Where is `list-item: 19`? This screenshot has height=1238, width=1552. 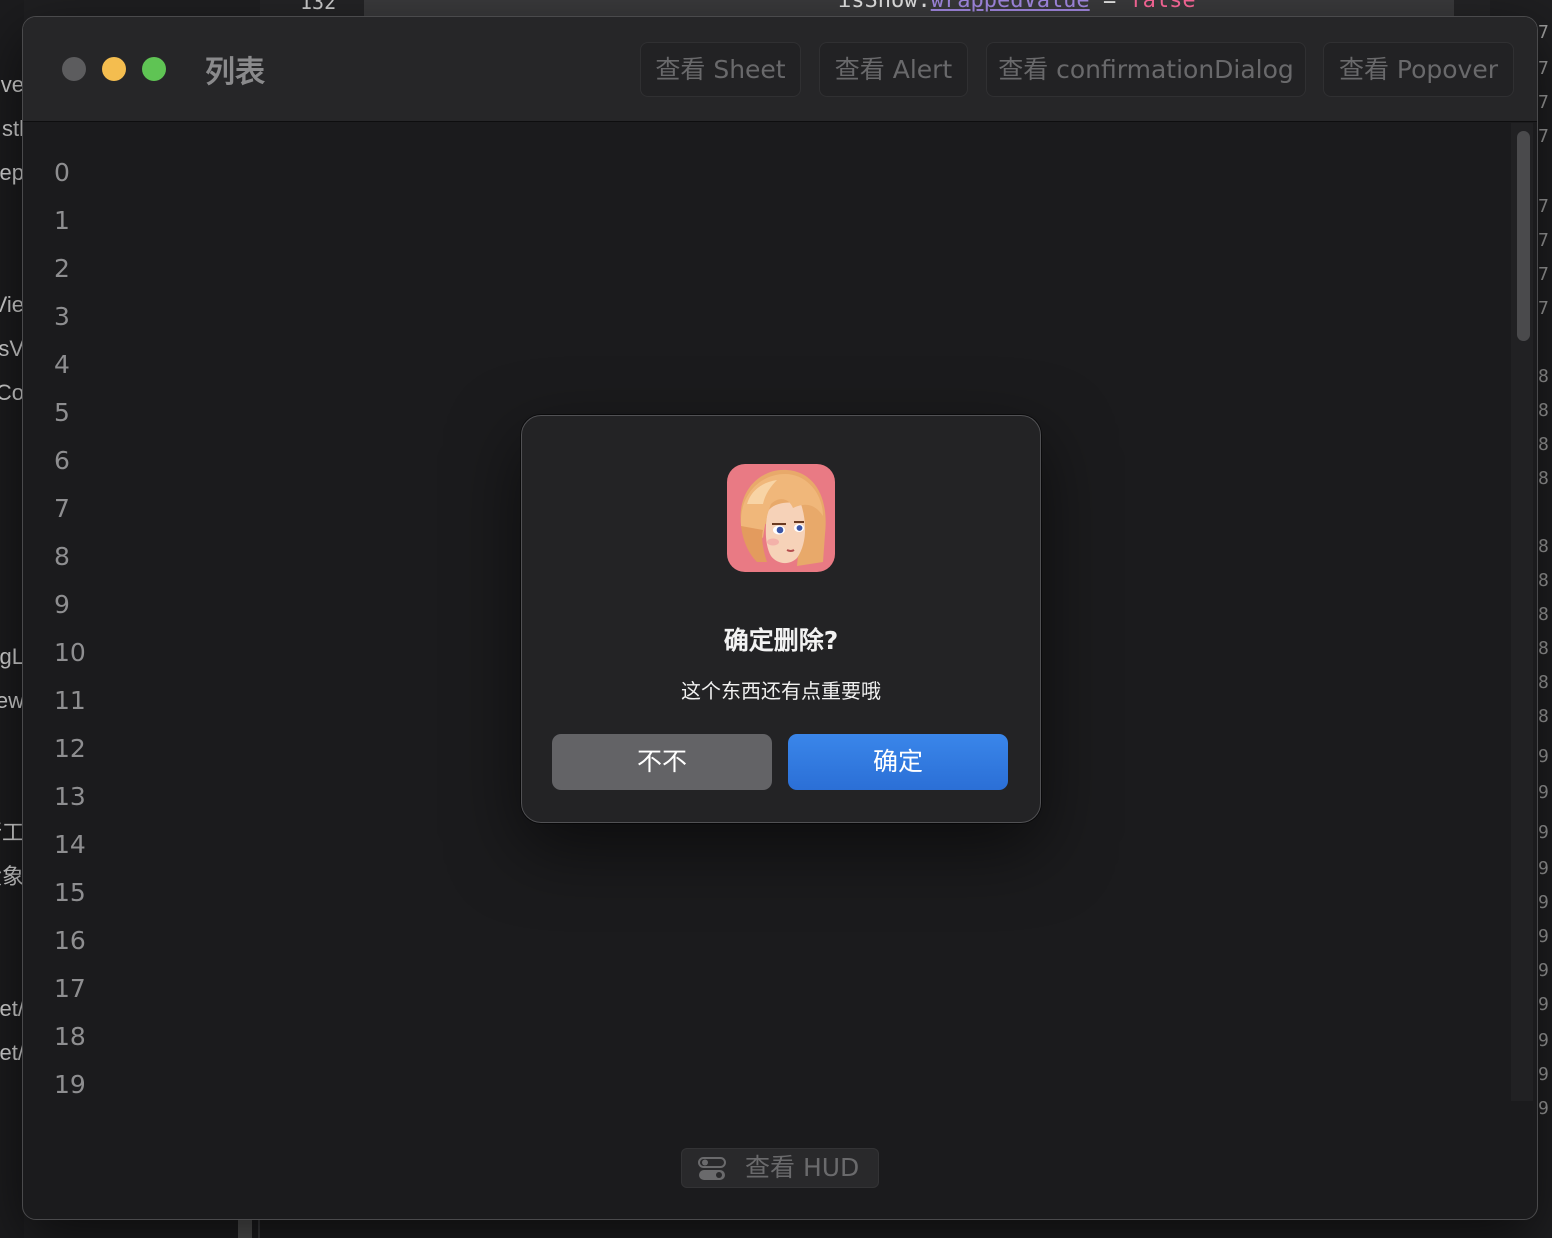 list-item: 19 is located at coordinates (94, 1085).